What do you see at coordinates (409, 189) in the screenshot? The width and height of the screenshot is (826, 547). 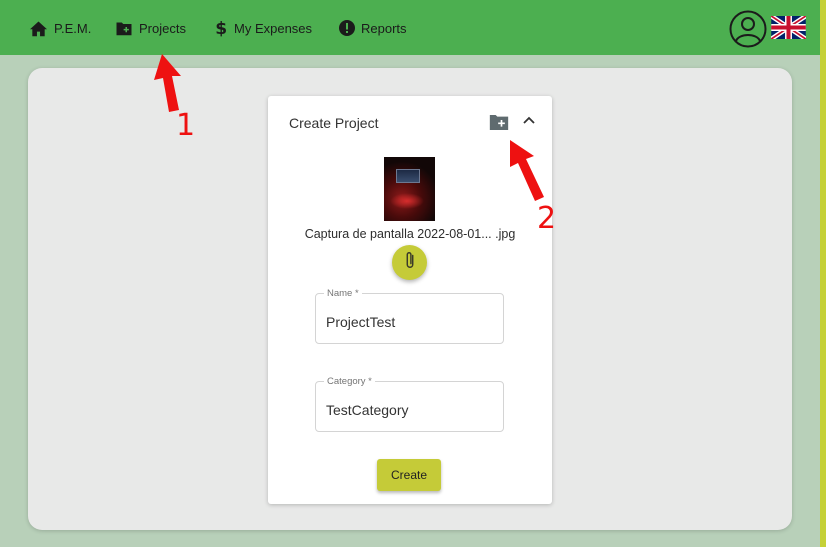 I see `attached-image-thumbnail` at bounding box center [409, 189].